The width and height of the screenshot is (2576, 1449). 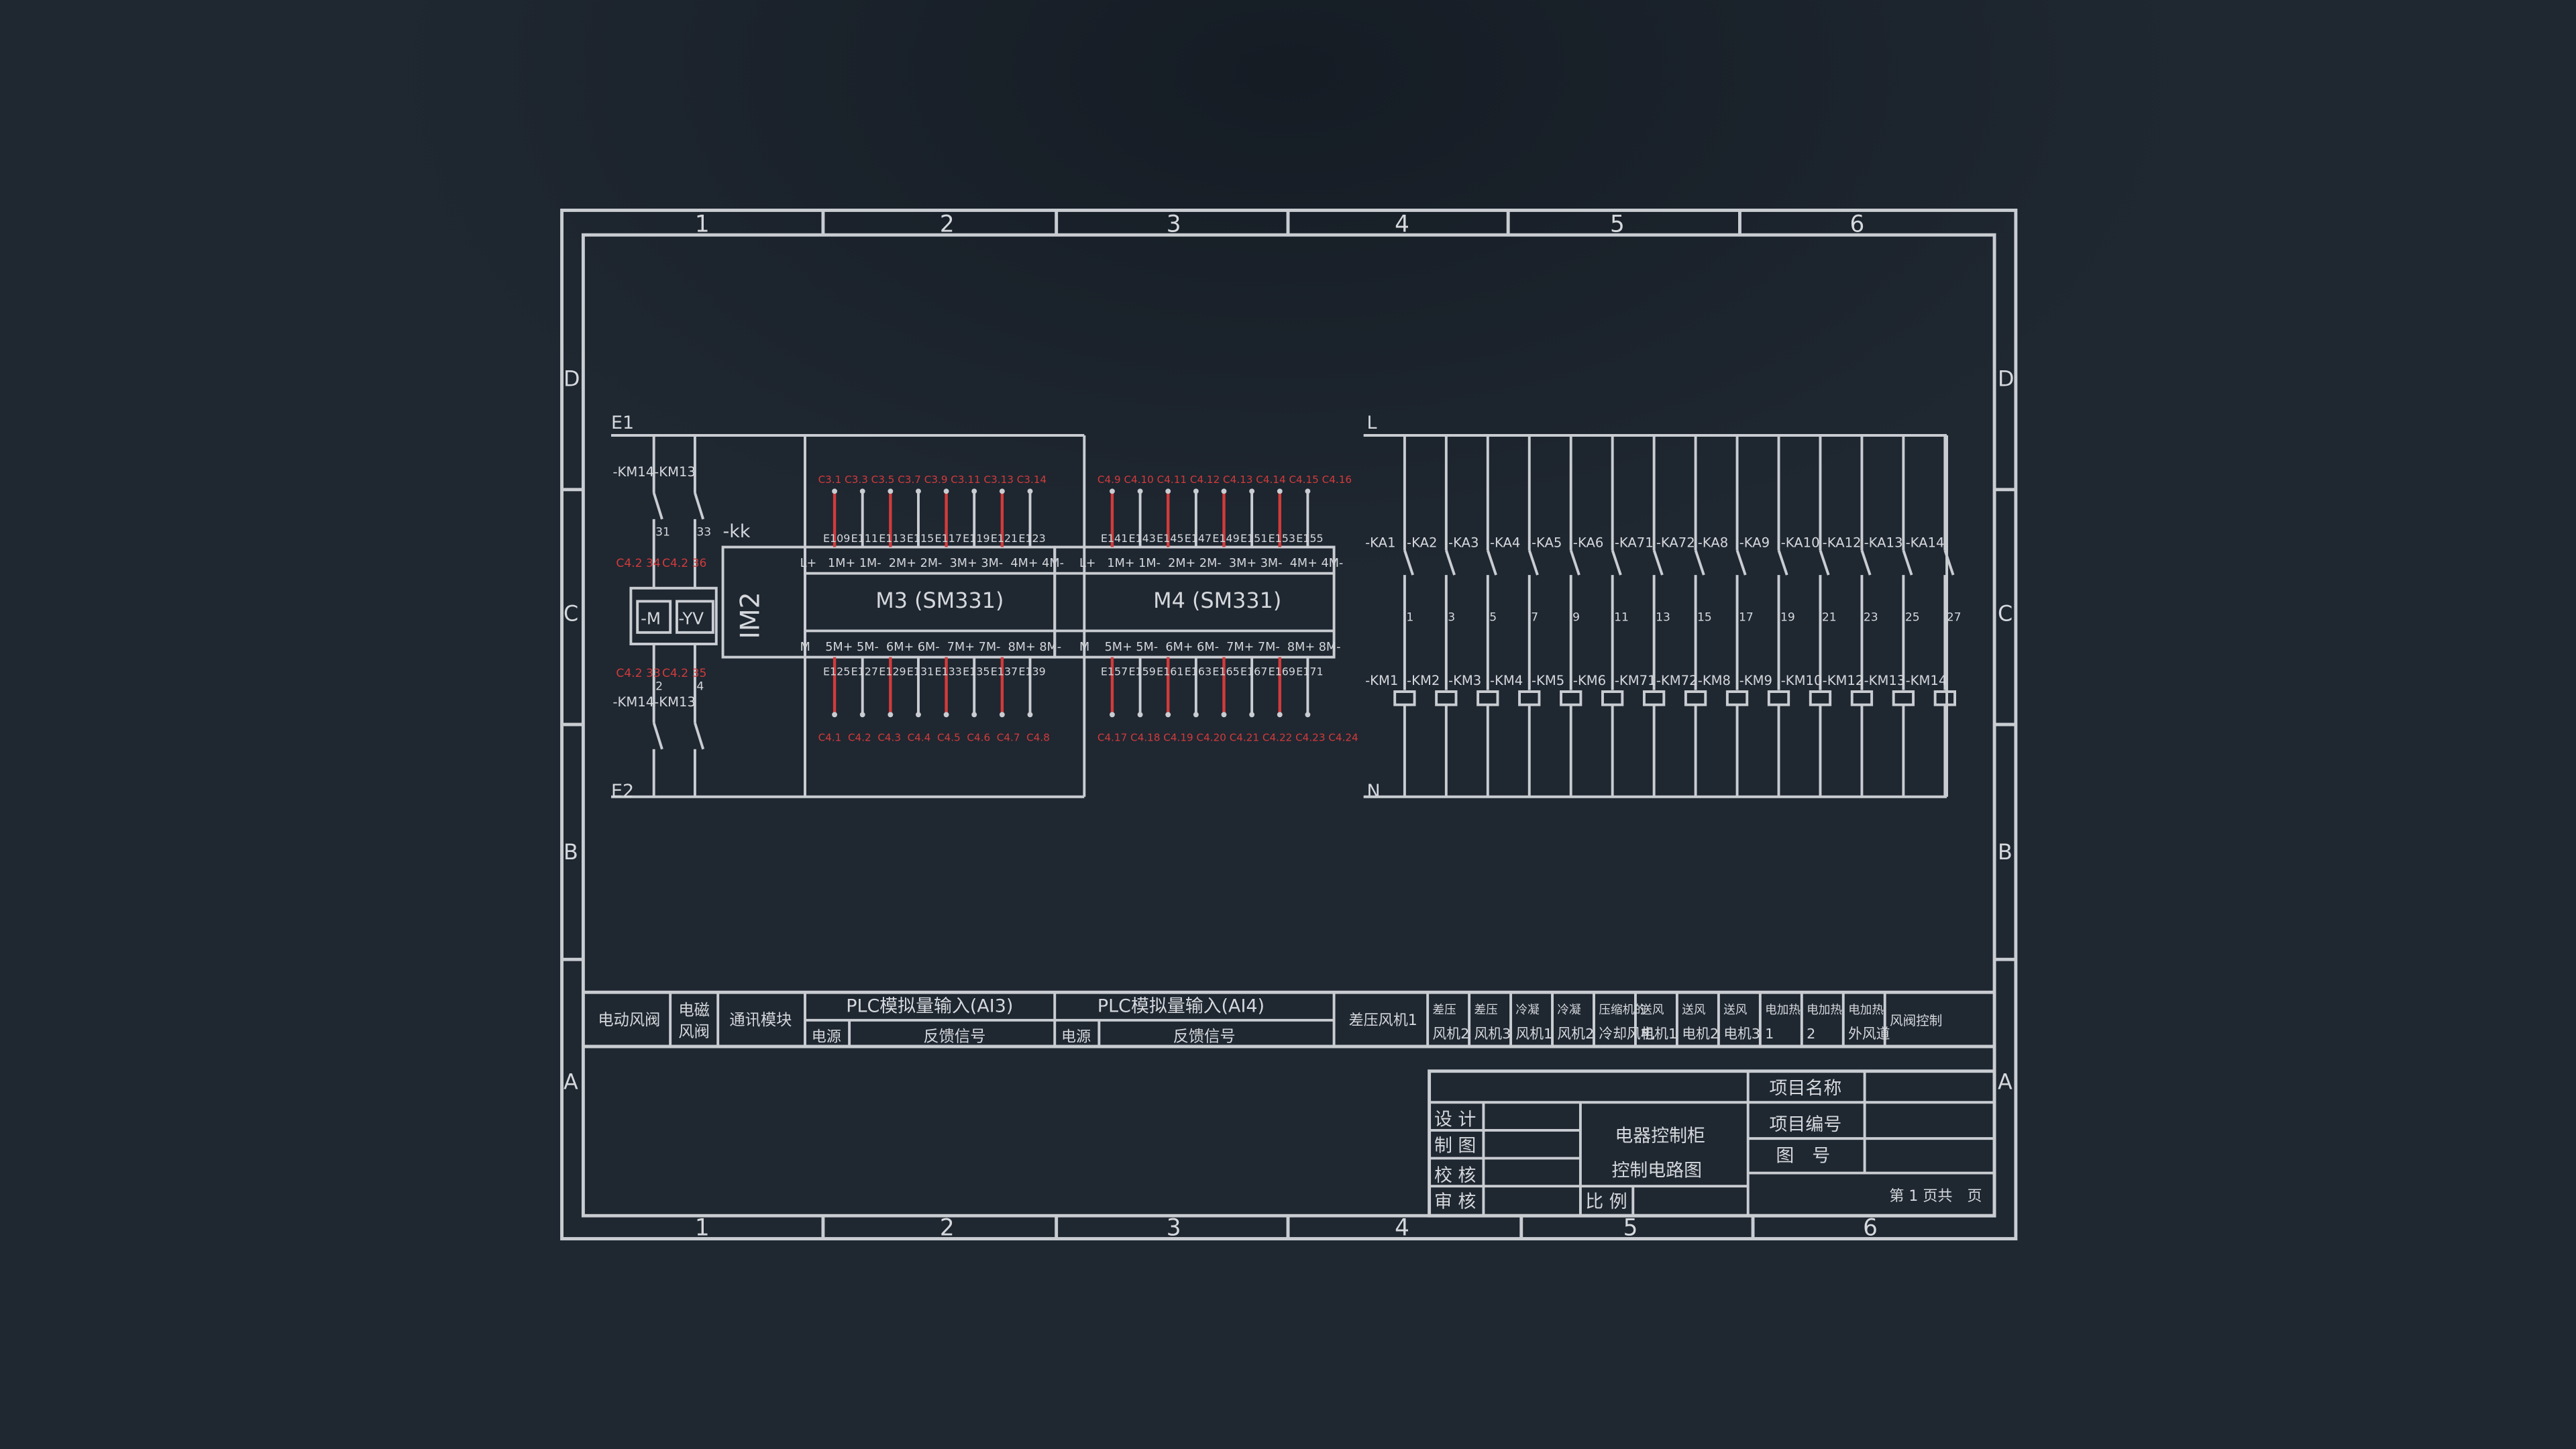 What do you see at coordinates (1589, 680) in the screenshot?
I see `relay-km-label: -KM6` at bounding box center [1589, 680].